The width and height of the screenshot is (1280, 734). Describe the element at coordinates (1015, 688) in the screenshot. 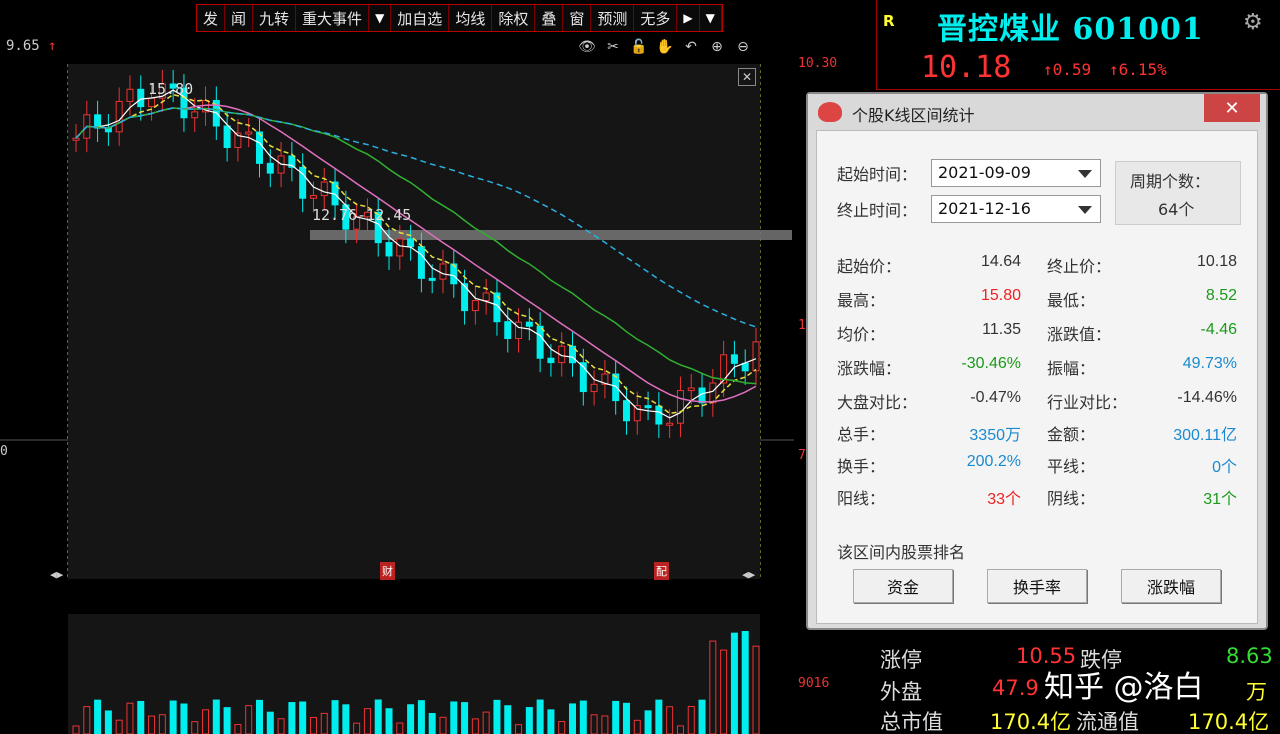

I see `outer-value: 47.9` at that location.